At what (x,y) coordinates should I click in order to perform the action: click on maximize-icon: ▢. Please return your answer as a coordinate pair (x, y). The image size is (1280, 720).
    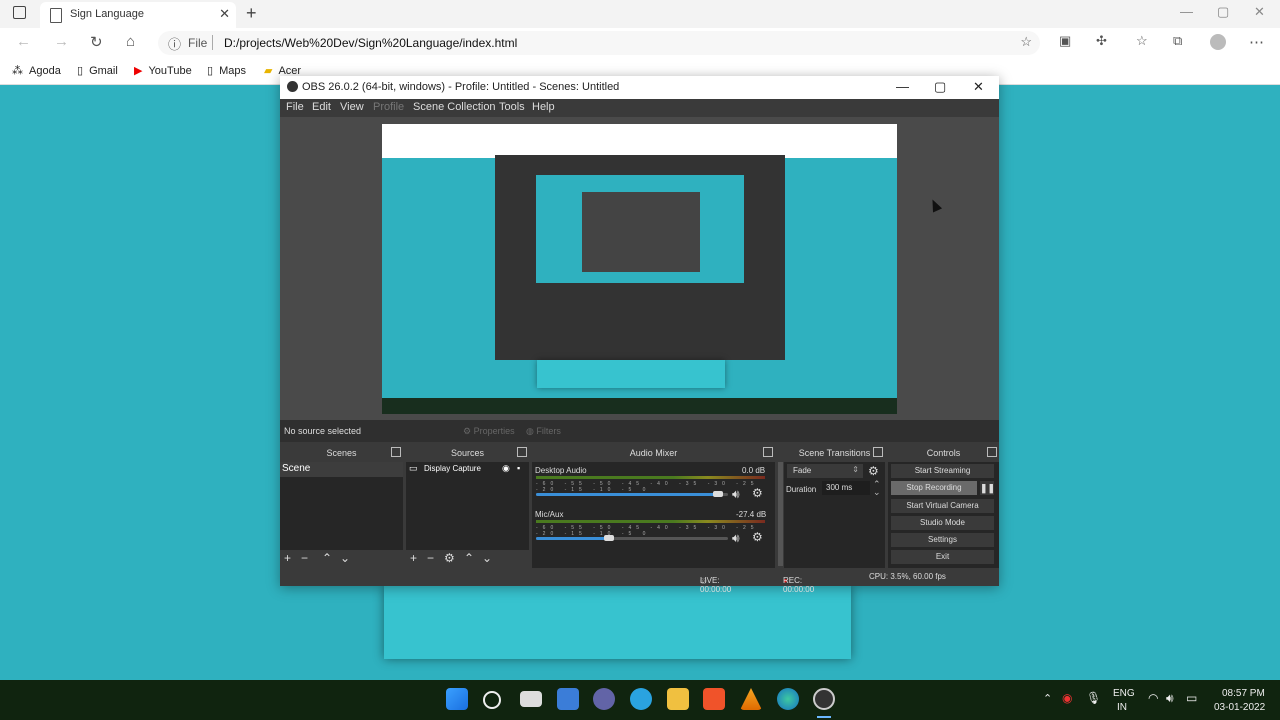
    Looking at the image, I should click on (1223, 12).